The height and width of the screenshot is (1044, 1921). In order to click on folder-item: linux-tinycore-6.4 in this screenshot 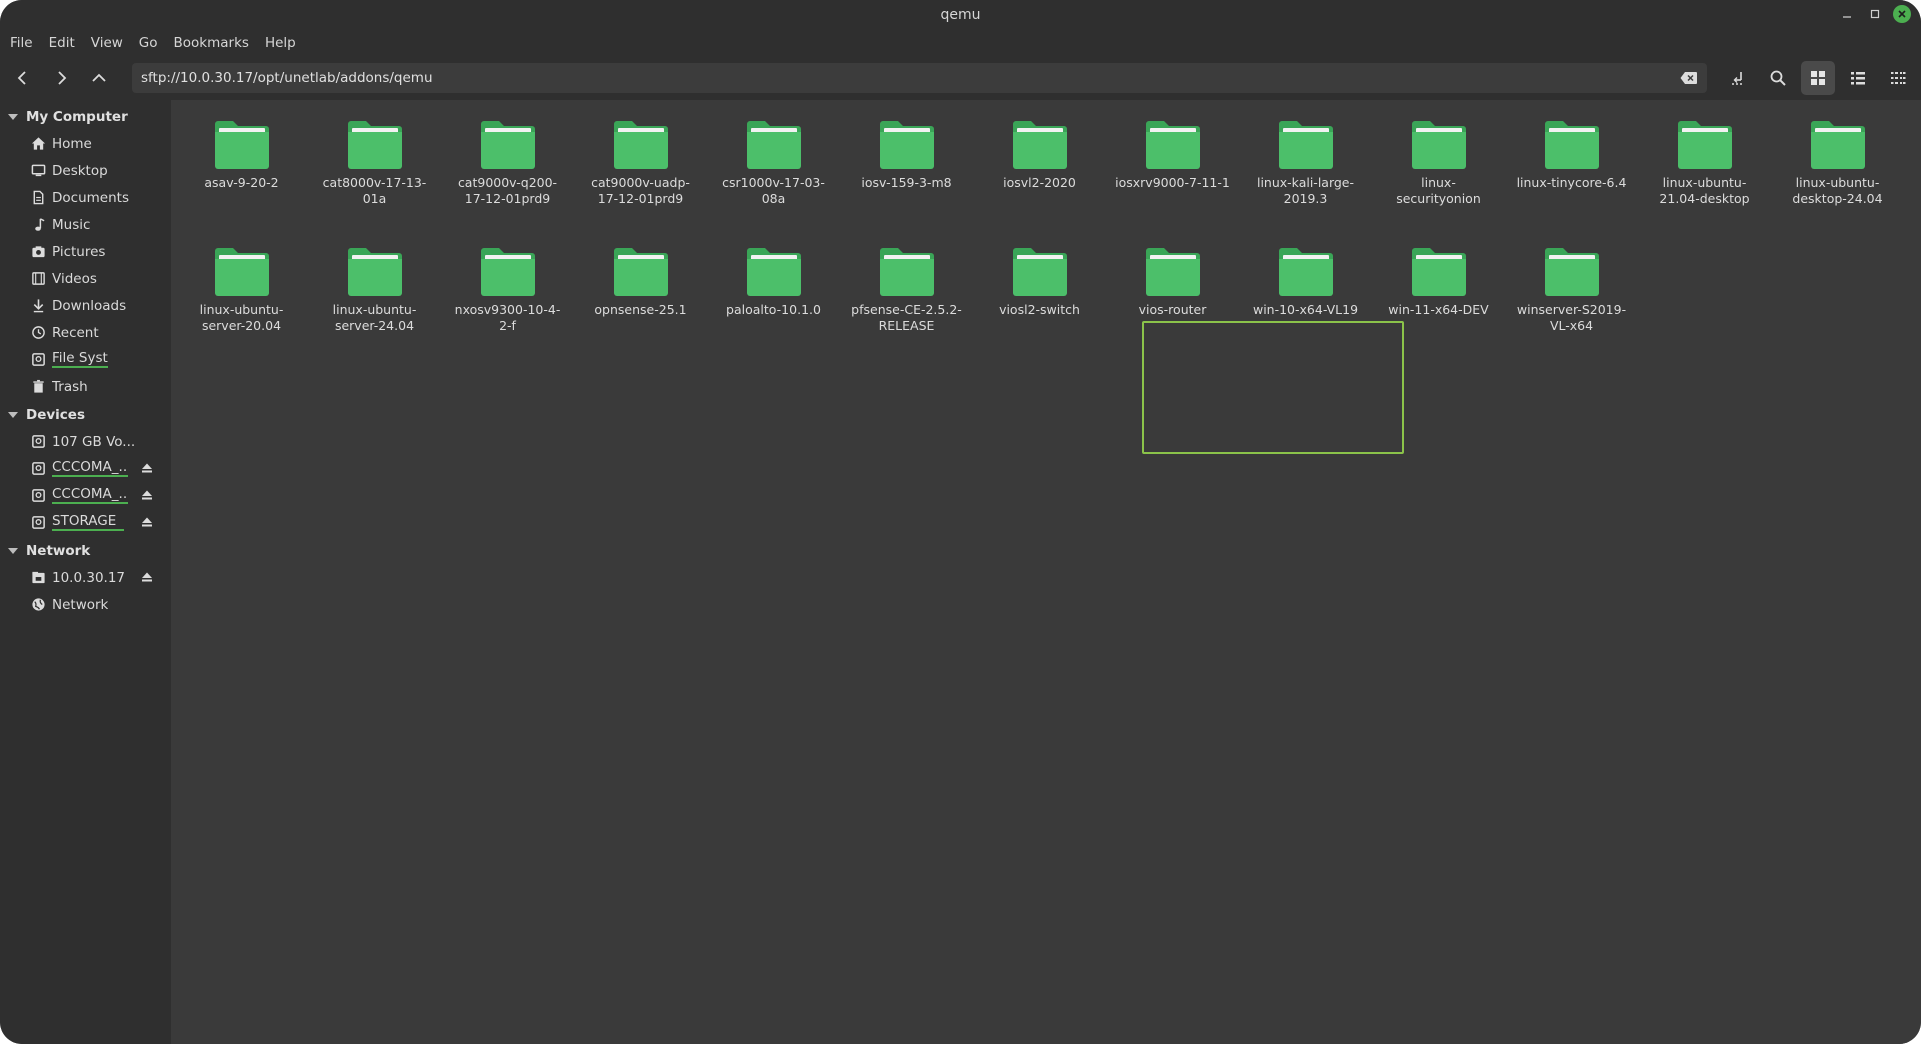, I will do `click(1571, 179)`.